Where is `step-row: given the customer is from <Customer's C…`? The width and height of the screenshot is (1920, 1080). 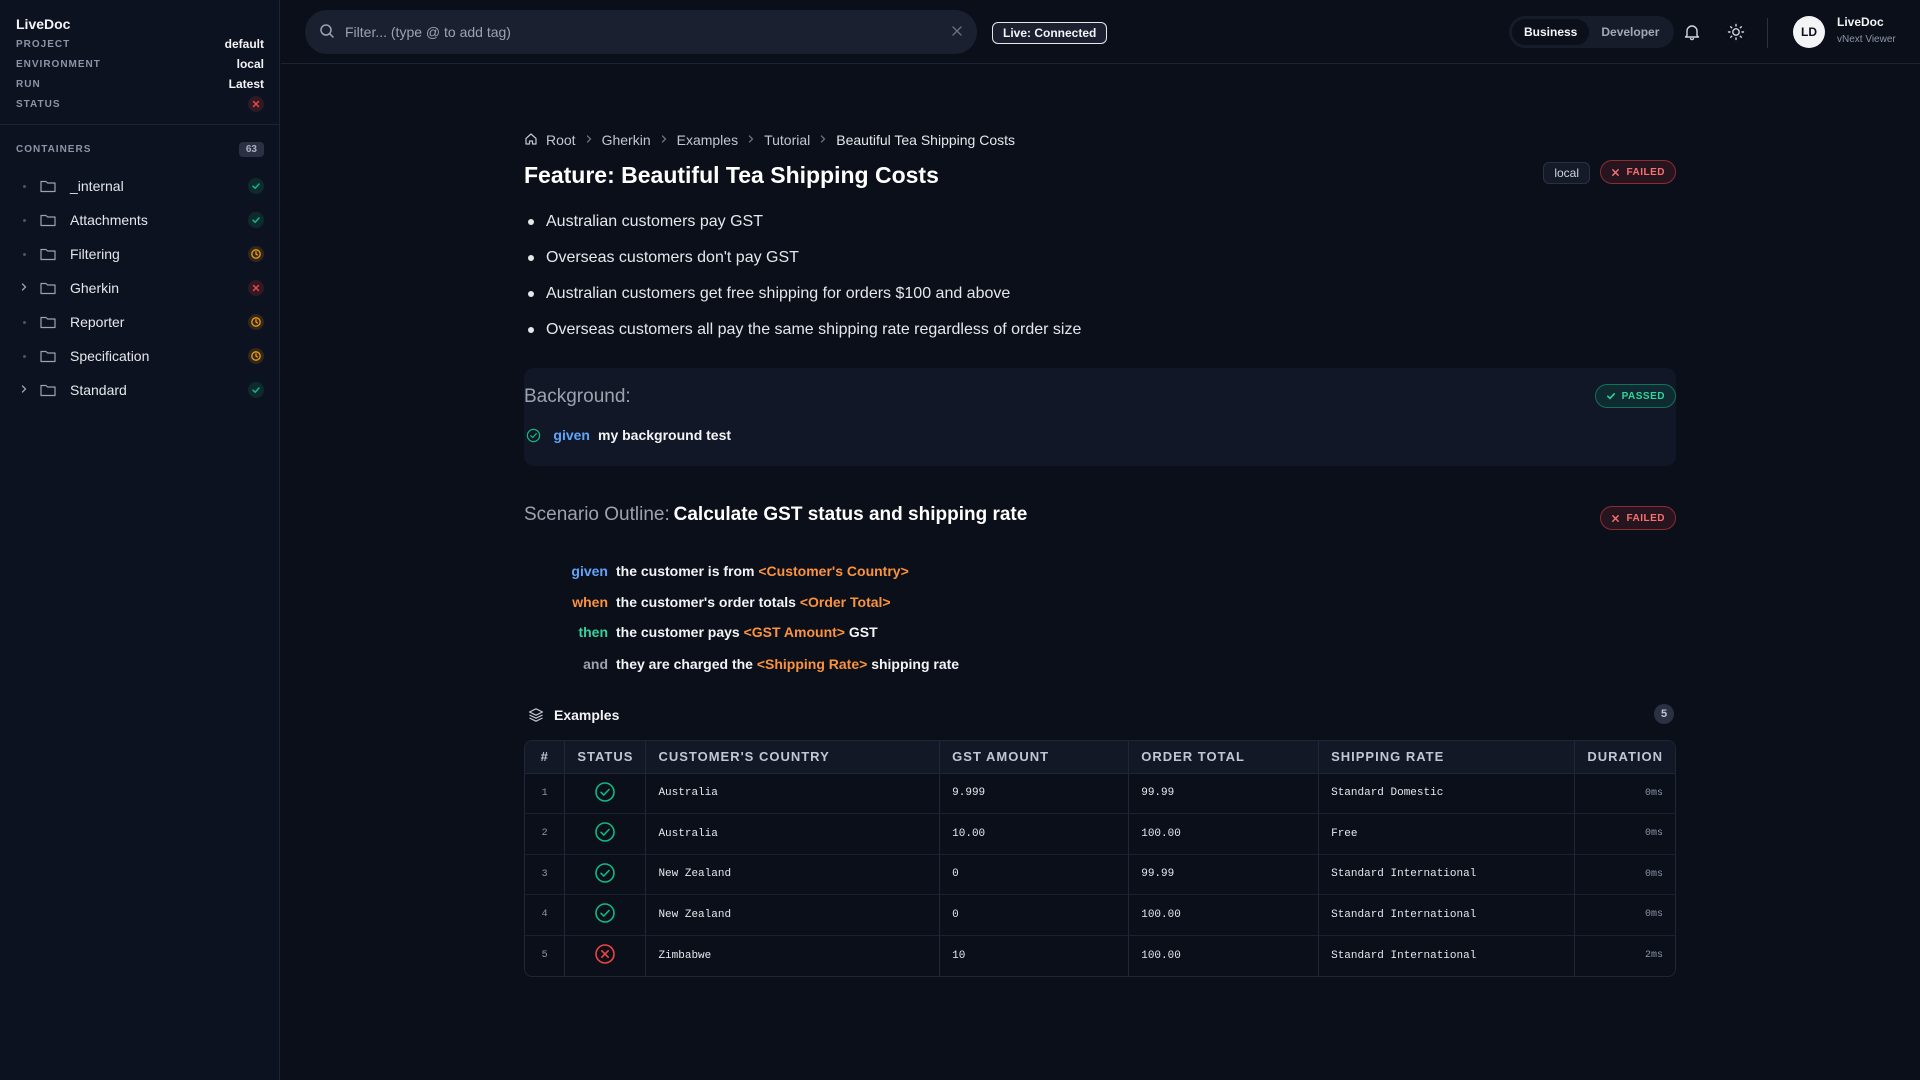
step-row: given the customer is from <Customer's C… is located at coordinates (716, 571).